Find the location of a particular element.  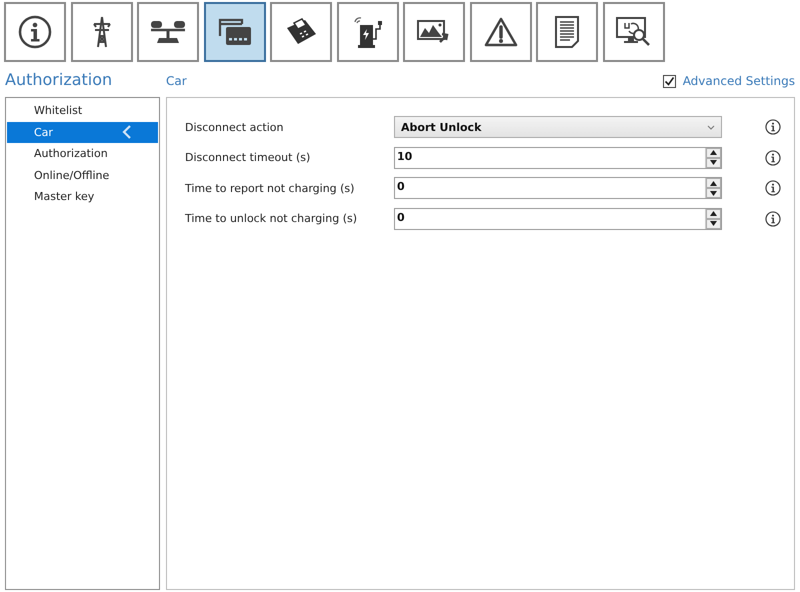

charging-station-icon is located at coordinates (368, 32).